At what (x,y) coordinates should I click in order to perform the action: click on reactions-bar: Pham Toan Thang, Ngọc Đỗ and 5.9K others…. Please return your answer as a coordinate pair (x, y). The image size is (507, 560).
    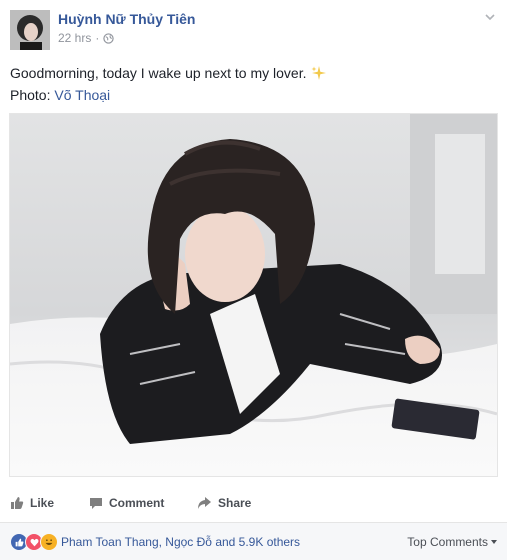
    Looking at the image, I should click on (253, 541).